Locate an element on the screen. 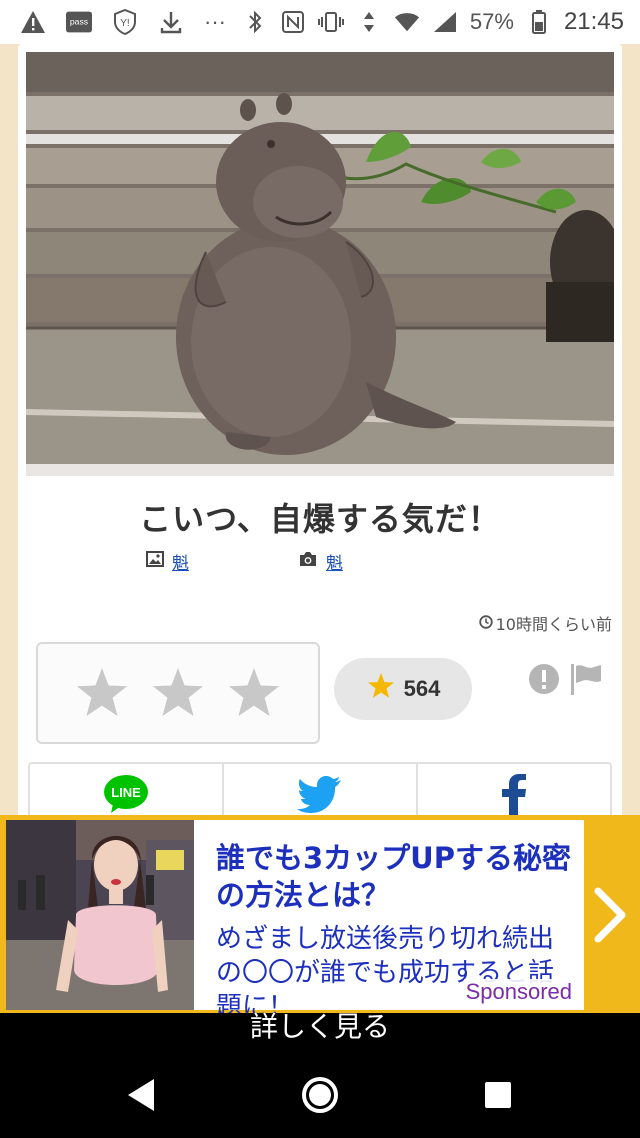 The image size is (640, 1138). home-icon is located at coordinates (320, 1095).